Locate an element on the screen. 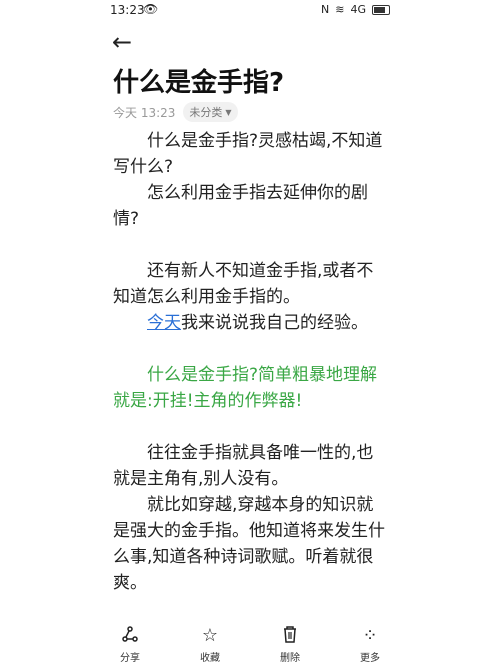 The image size is (500, 667). signal-icon: 4G is located at coordinates (358, 9).